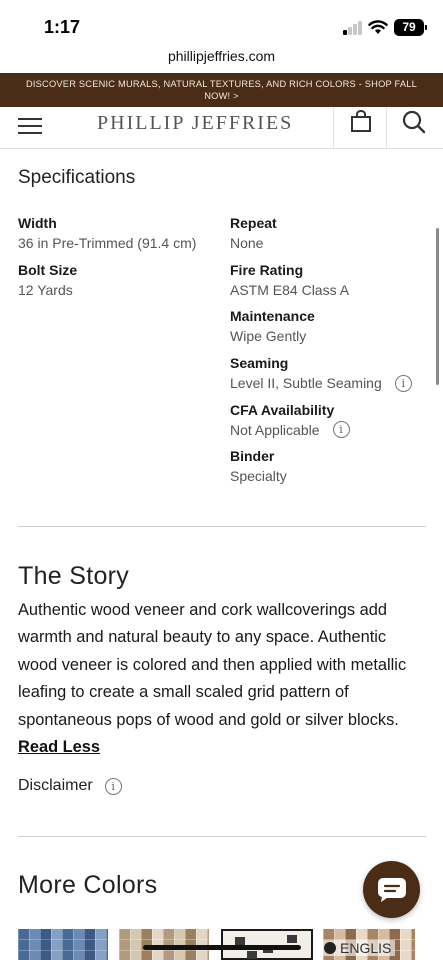 Image resolution: width=443 pixels, height=960 pixels. What do you see at coordinates (268, 336) in the screenshot?
I see `spec-value: Wipe Gently` at bounding box center [268, 336].